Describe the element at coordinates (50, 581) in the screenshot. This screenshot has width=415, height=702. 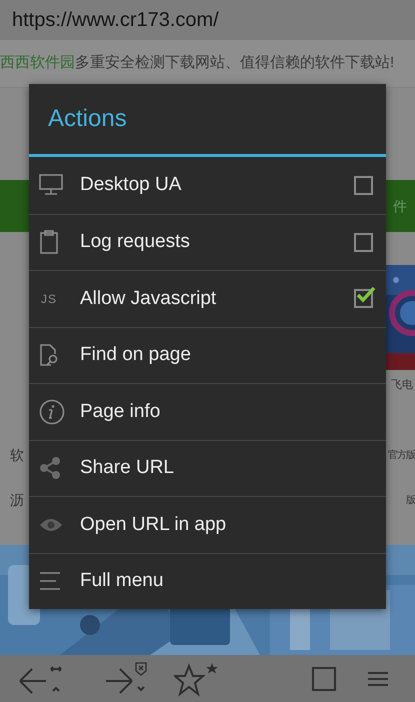
I see `menu-lines-icon` at that location.